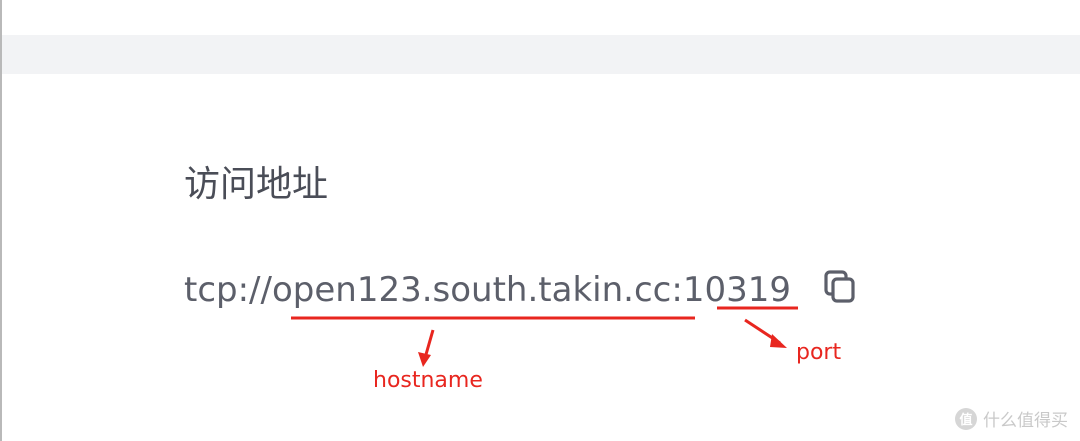  What do you see at coordinates (471, 290) in the screenshot?
I see `address-hostname: open123.south.takin.cc` at bounding box center [471, 290].